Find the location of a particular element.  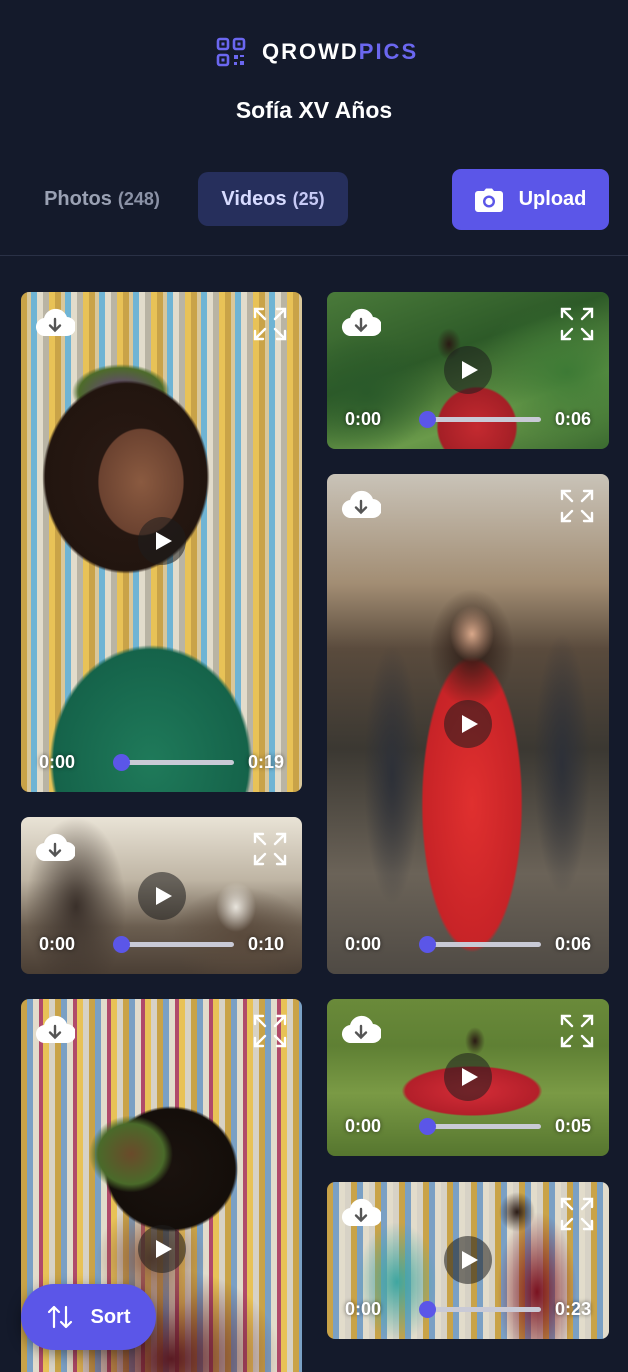

video-controls: 0:00 0:05 is located at coordinates (468, 1126).